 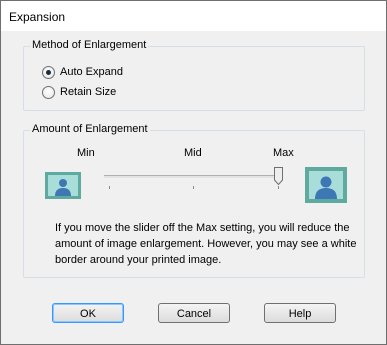 What do you see at coordinates (48, 72) in the screenshot?
I see `auto-expand-radio` at bounding box center [48, 72].